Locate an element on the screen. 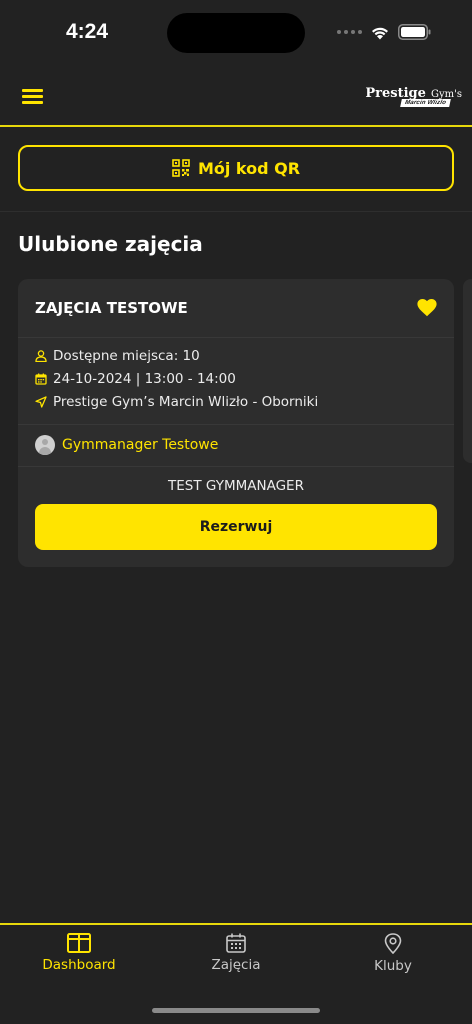 The width and height of the screenshot is (472, 1024). section-divider is located at coordinates (236, 211).